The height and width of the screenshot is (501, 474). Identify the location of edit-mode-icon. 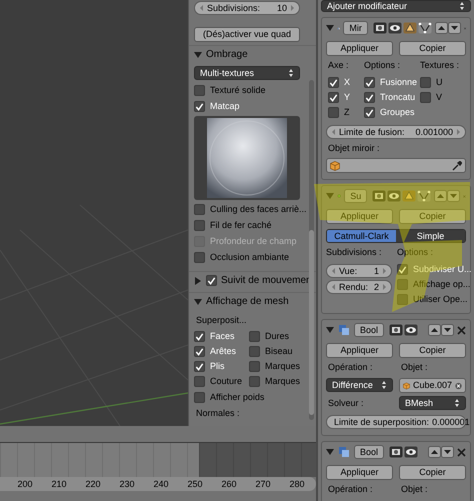
(409, 28).